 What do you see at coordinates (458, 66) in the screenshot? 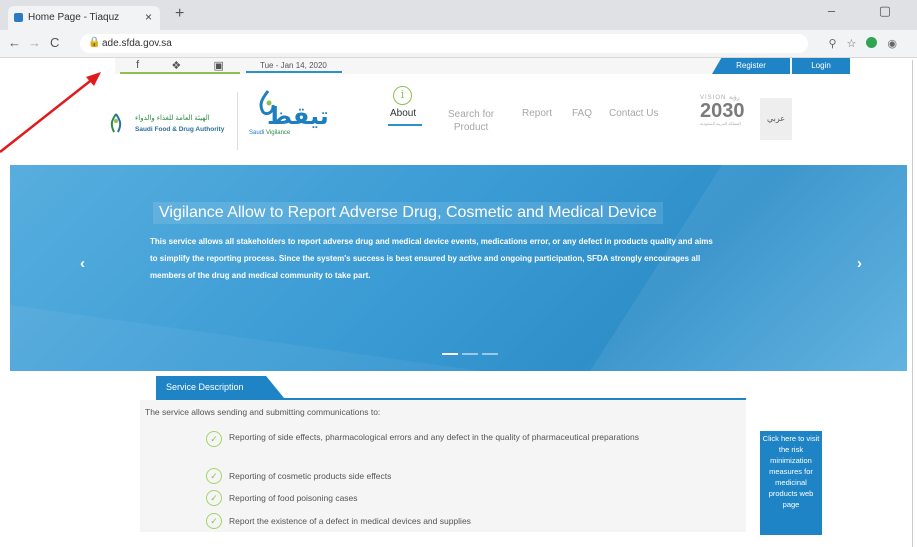
I see `utility-bar: f ❖ ▣ Tue - Jan 14, 2020 Register Login` at bounding box center [458, 66].